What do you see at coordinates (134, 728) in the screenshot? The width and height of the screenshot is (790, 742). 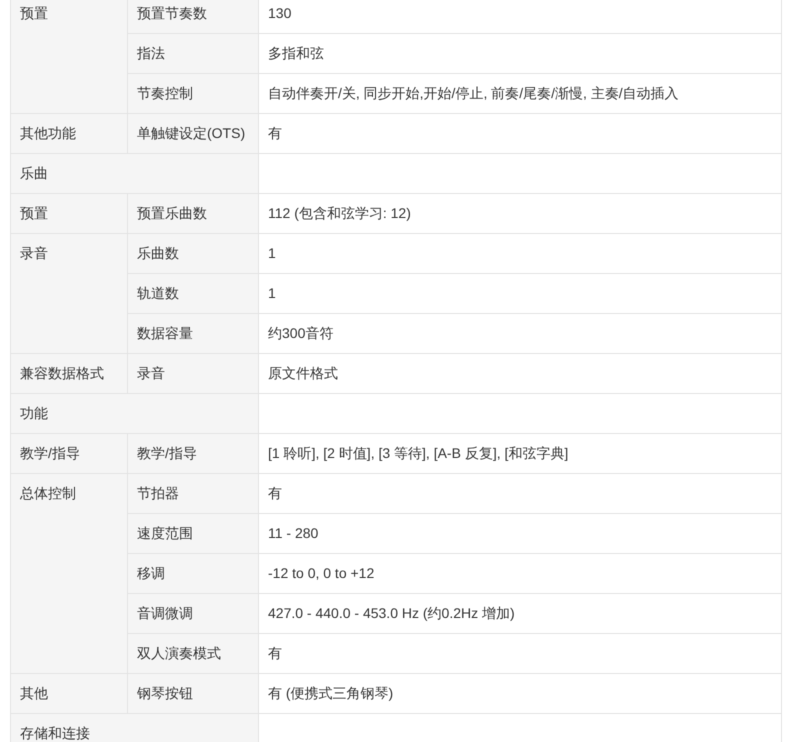 I see `section-heading-cell: 存储和连接` at bounding box center [134, 728].